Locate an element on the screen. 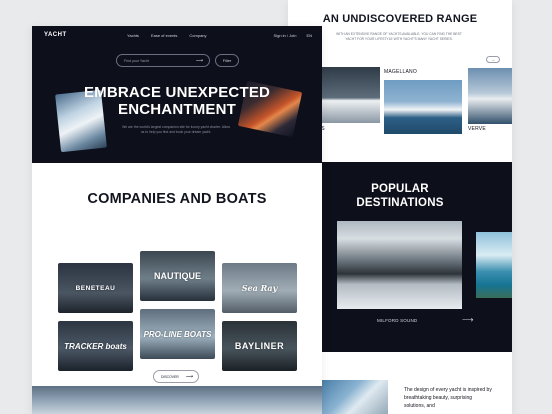  brand-name: NAUTIQUE is located at coordinates (177, 276).